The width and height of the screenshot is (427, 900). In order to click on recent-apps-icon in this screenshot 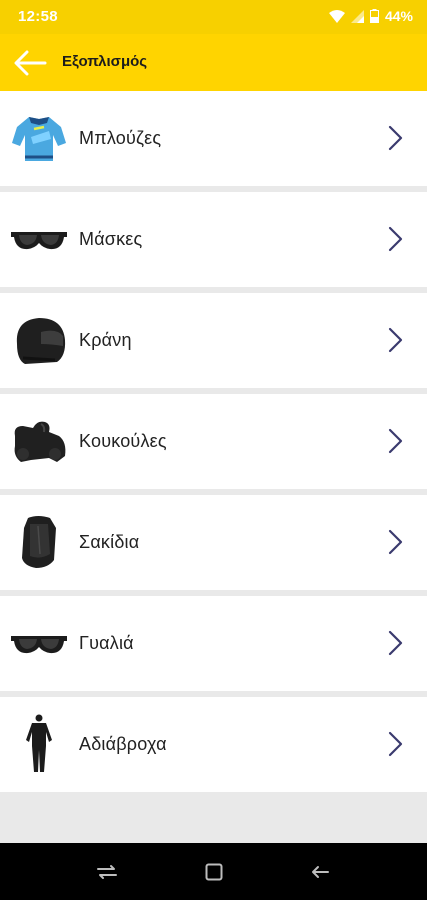, I will do `click(107, 872)`.